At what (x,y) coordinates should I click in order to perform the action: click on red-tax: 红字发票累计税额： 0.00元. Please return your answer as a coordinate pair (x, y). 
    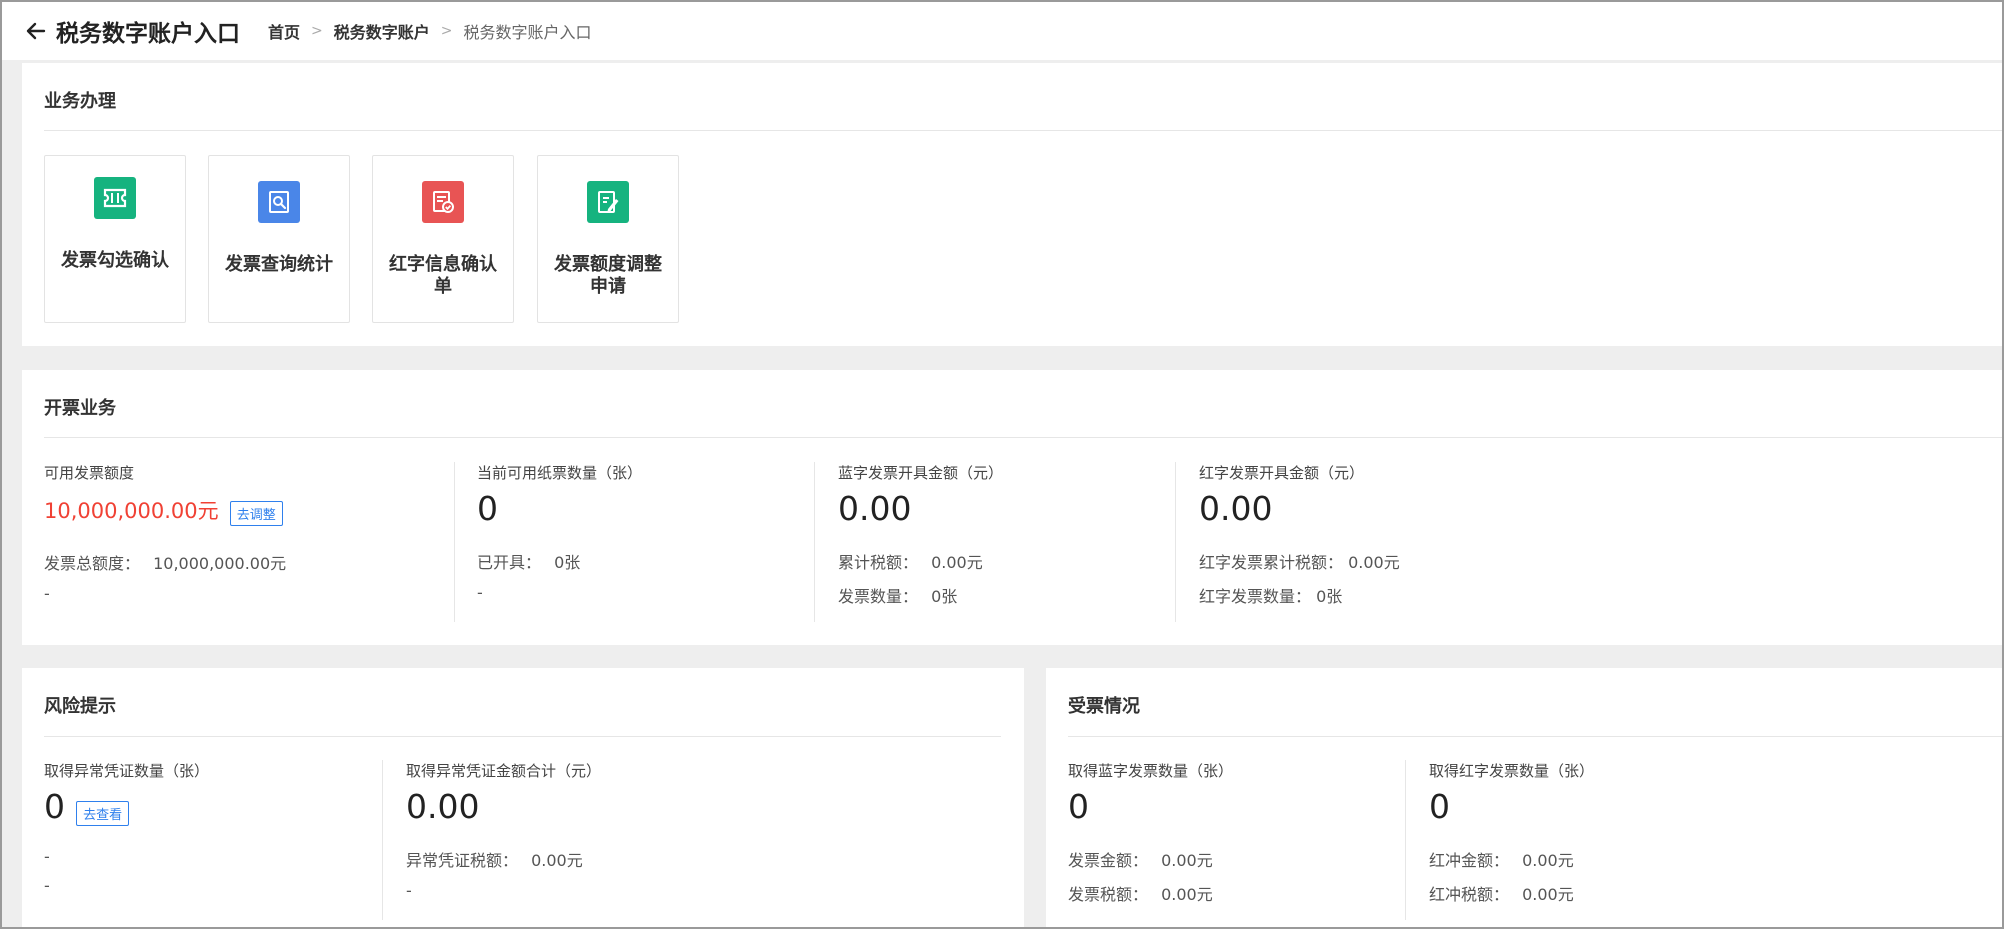
    Looking at the image, I should click on (1299, 561).